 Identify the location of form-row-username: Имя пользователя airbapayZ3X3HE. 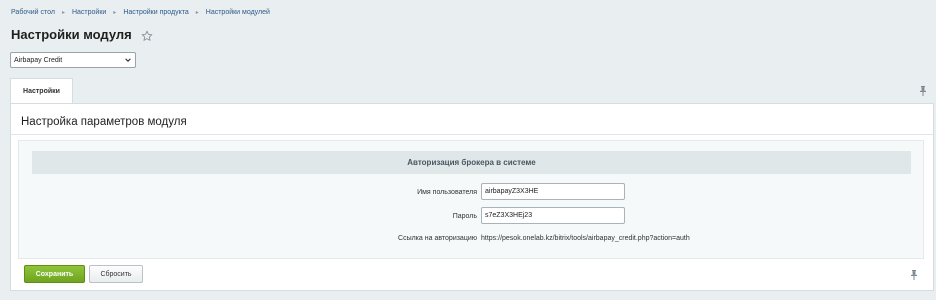
(472, 192).